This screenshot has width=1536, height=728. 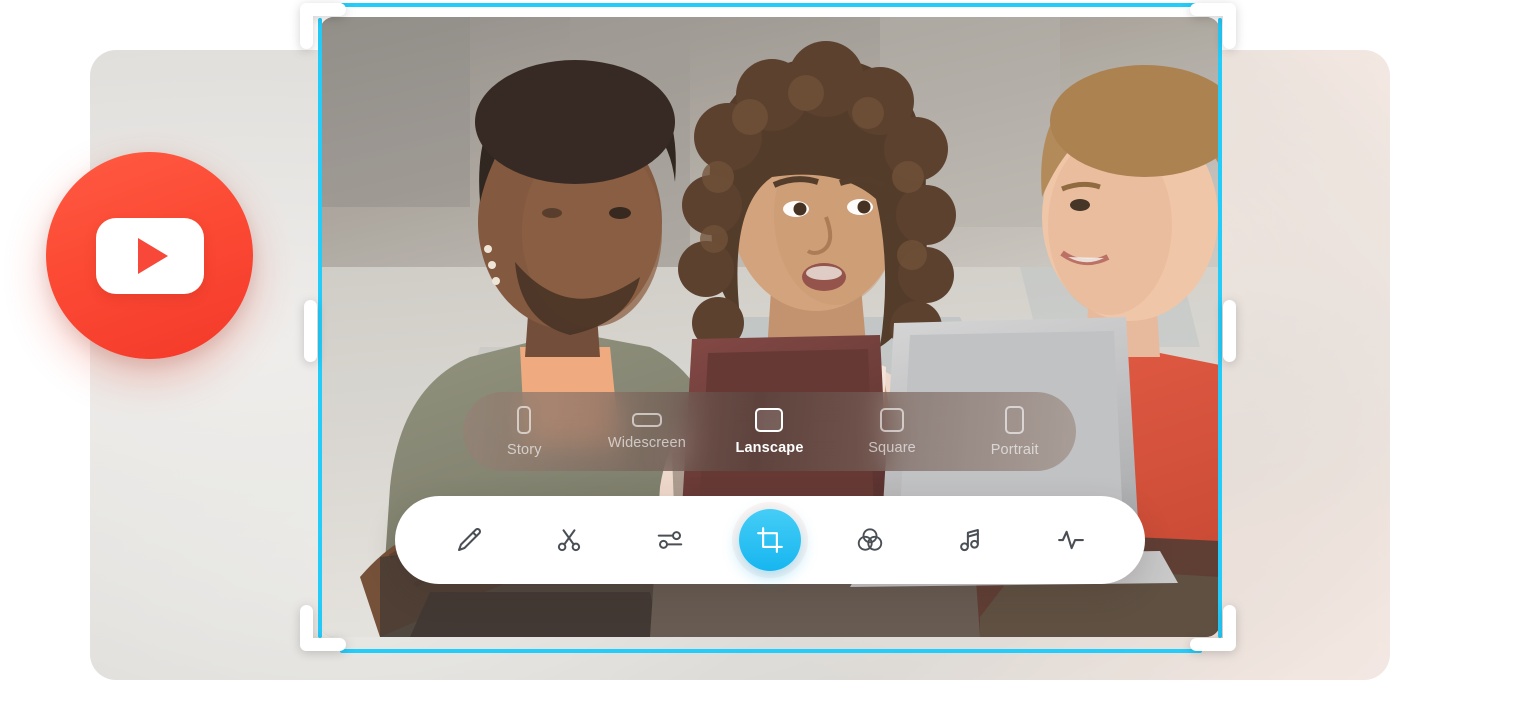 What do you see at coordinates (769, 447) in the screenshot?
I see `ratio-label: Lanscape` at bounding box center [769, 447].